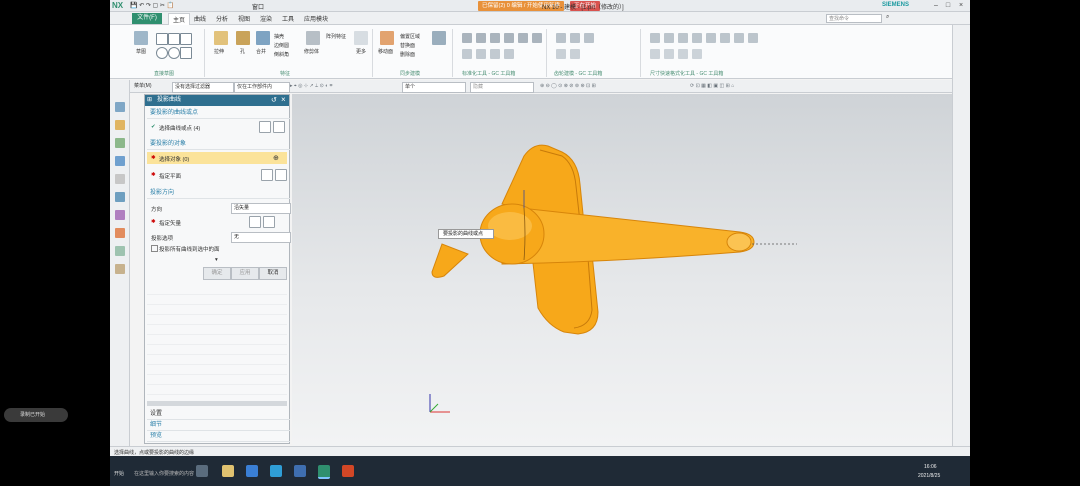 This screenshot has width=1080, height=486. I want to click on arc-icon, so click(162, 53).